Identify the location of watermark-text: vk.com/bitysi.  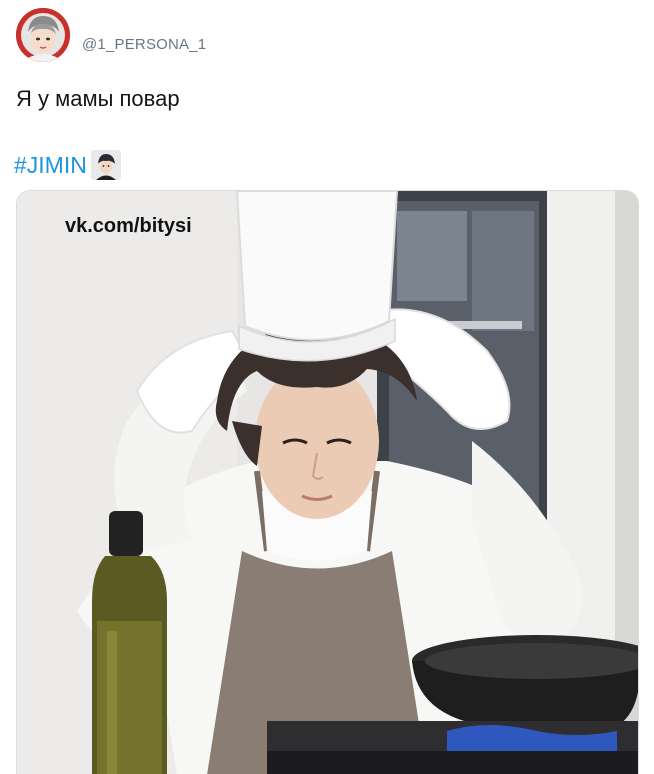
(128, 226).